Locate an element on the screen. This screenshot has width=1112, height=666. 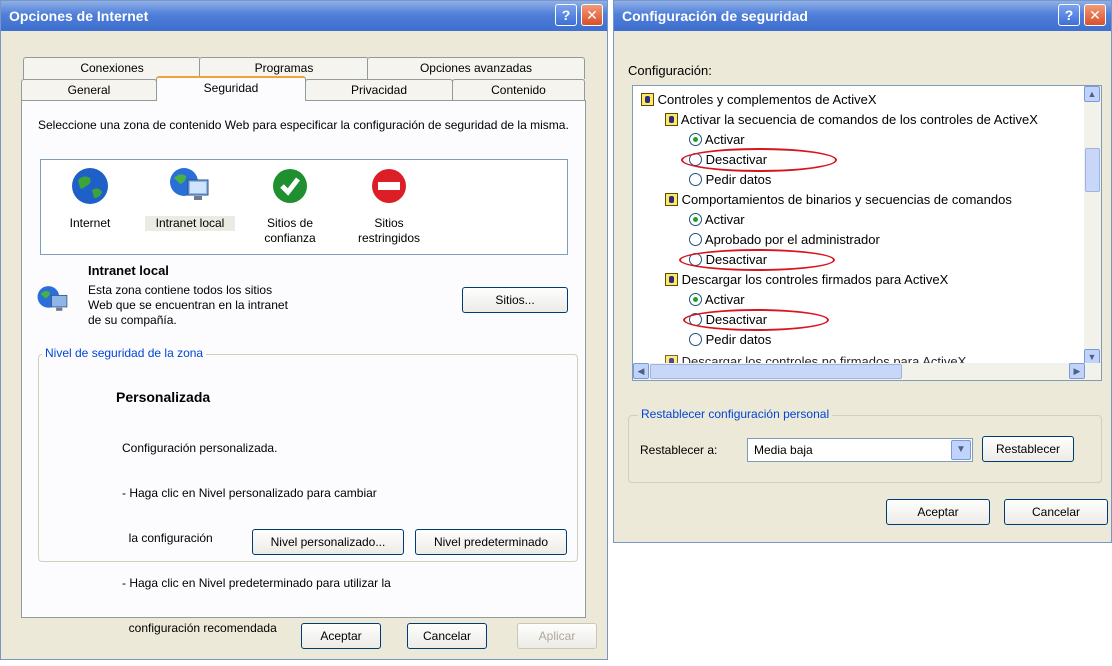
scroll-right-icon: ▶ is located at coordinates (1077, 371).